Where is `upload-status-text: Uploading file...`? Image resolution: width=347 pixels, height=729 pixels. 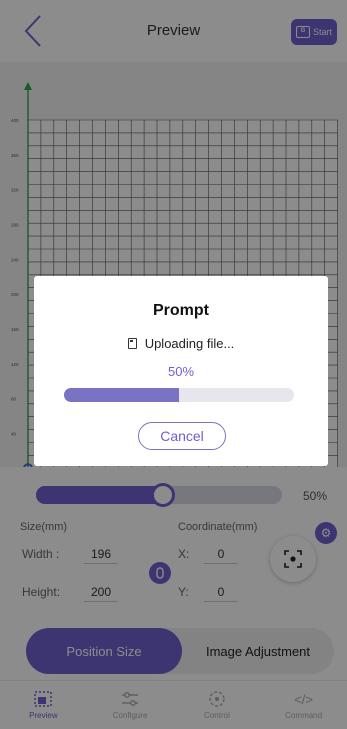 upload-status-text: Uploading file... is located at coordinates (189, 343).